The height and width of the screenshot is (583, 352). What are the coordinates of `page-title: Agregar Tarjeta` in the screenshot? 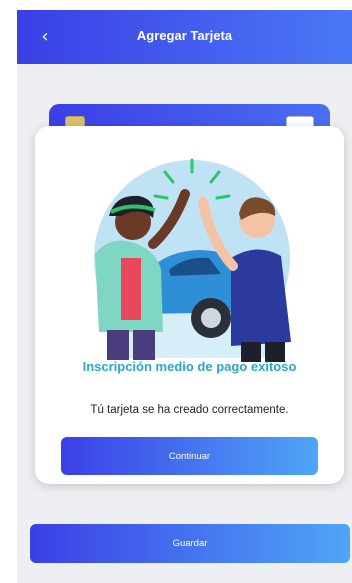 It's located at (184, 35).